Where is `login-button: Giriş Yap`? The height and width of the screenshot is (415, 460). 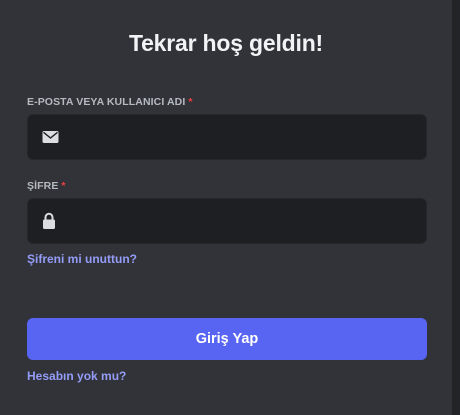 login-button: Giriş Yap is located at coordinates (227, 339).